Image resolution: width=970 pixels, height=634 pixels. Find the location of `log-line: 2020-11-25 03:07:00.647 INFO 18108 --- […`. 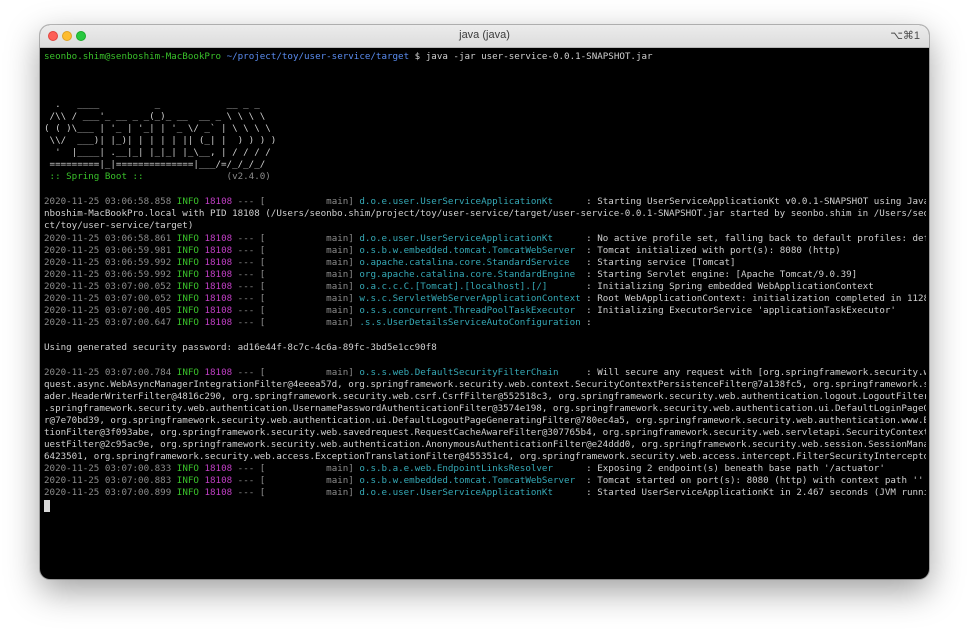

log-line: 2020-11-25 03:07:00.647 INFO 18108 --- [… is located at coordinates (320, 323).